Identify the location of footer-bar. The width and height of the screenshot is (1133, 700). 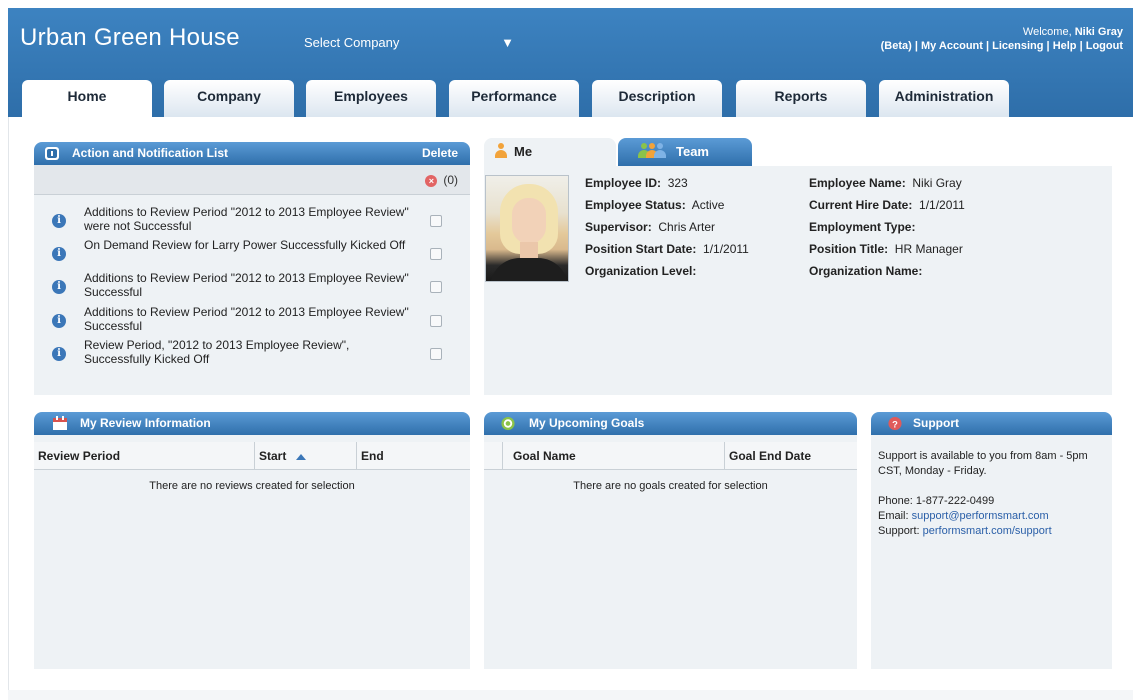
(570, 695).